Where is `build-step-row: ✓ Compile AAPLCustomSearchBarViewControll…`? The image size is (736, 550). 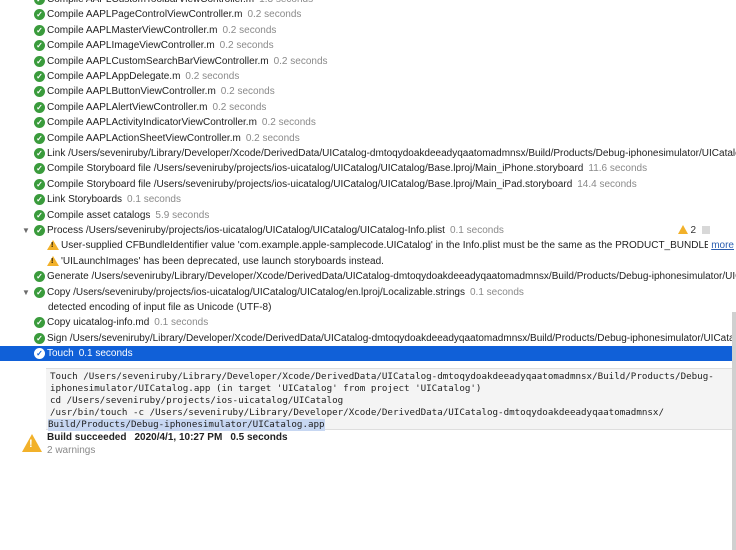 build-step-row: ✓ Compile AAPLCustomSearchBarViewControll… is located at coordinates (368, 61).